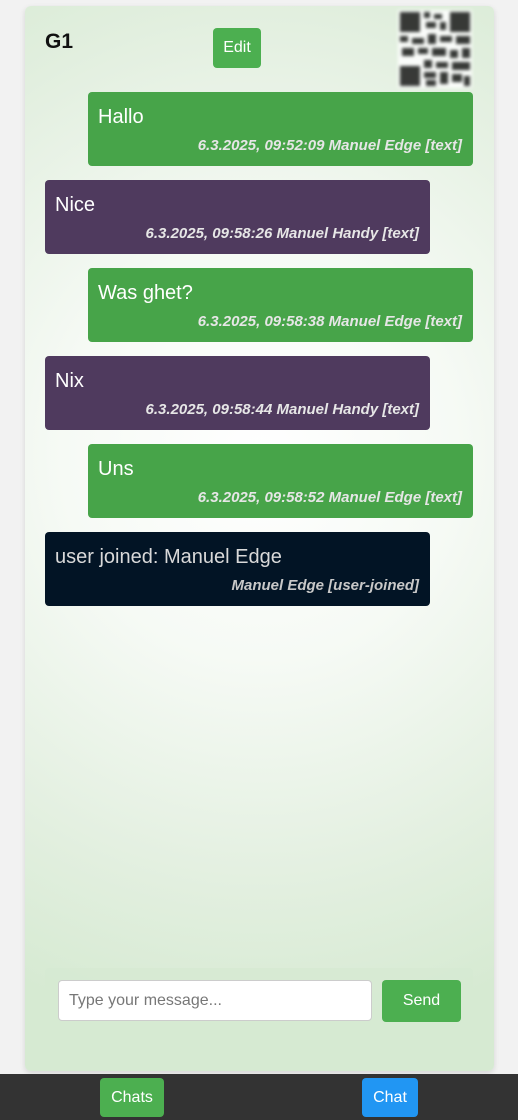 The height and width of the screenshot is (1120, 518). I want to click on message-meta: 6.3.2025, 09:58:26 Manuel Handy [text], so click(282, 233).